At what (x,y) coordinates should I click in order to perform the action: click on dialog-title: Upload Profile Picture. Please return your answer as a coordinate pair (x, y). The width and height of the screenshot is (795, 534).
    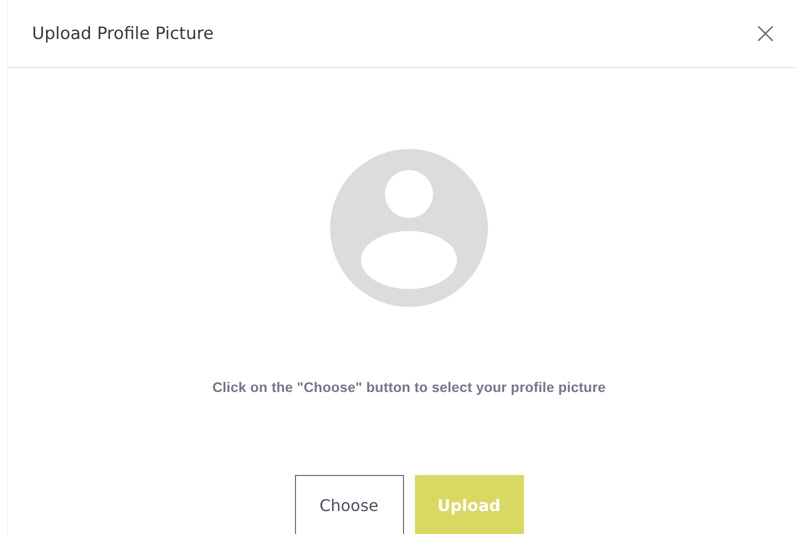
    Looking at the image, I should click on (123, 34).